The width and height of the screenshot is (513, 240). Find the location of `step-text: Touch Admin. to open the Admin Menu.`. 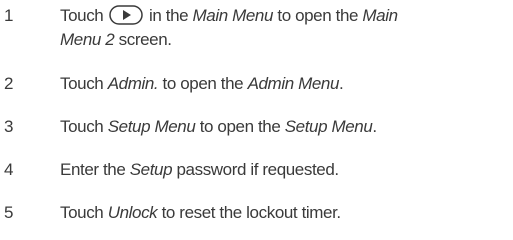

step-text: Touch Admin. to open the Admin Menu. is located at coordinates (202, 83).